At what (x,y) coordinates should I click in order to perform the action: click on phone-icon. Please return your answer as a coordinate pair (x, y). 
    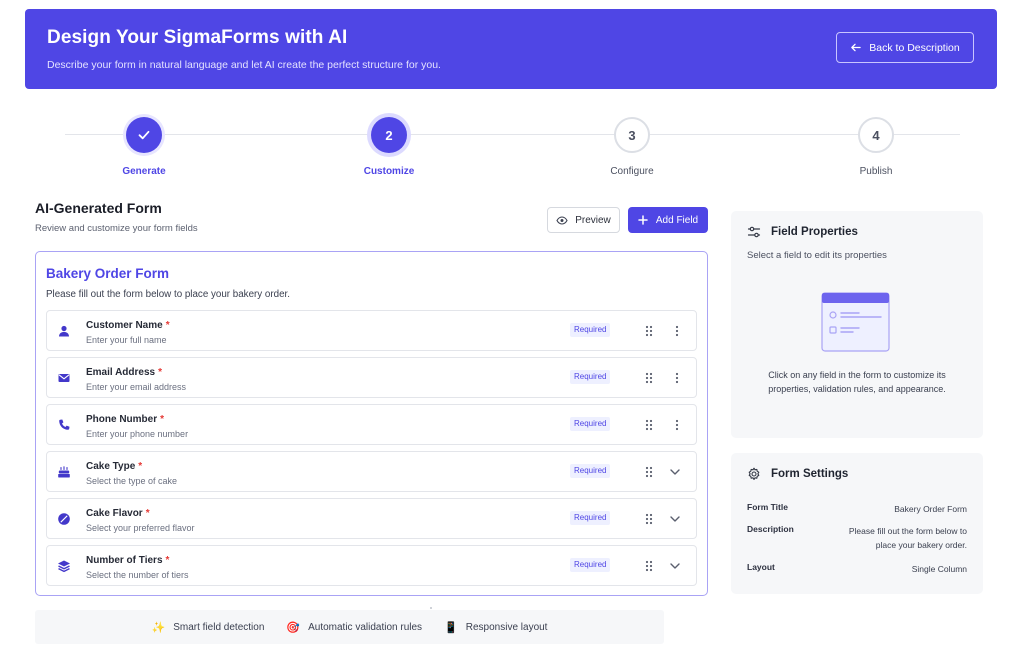
    Looking at the image, I should click on (64, 425).